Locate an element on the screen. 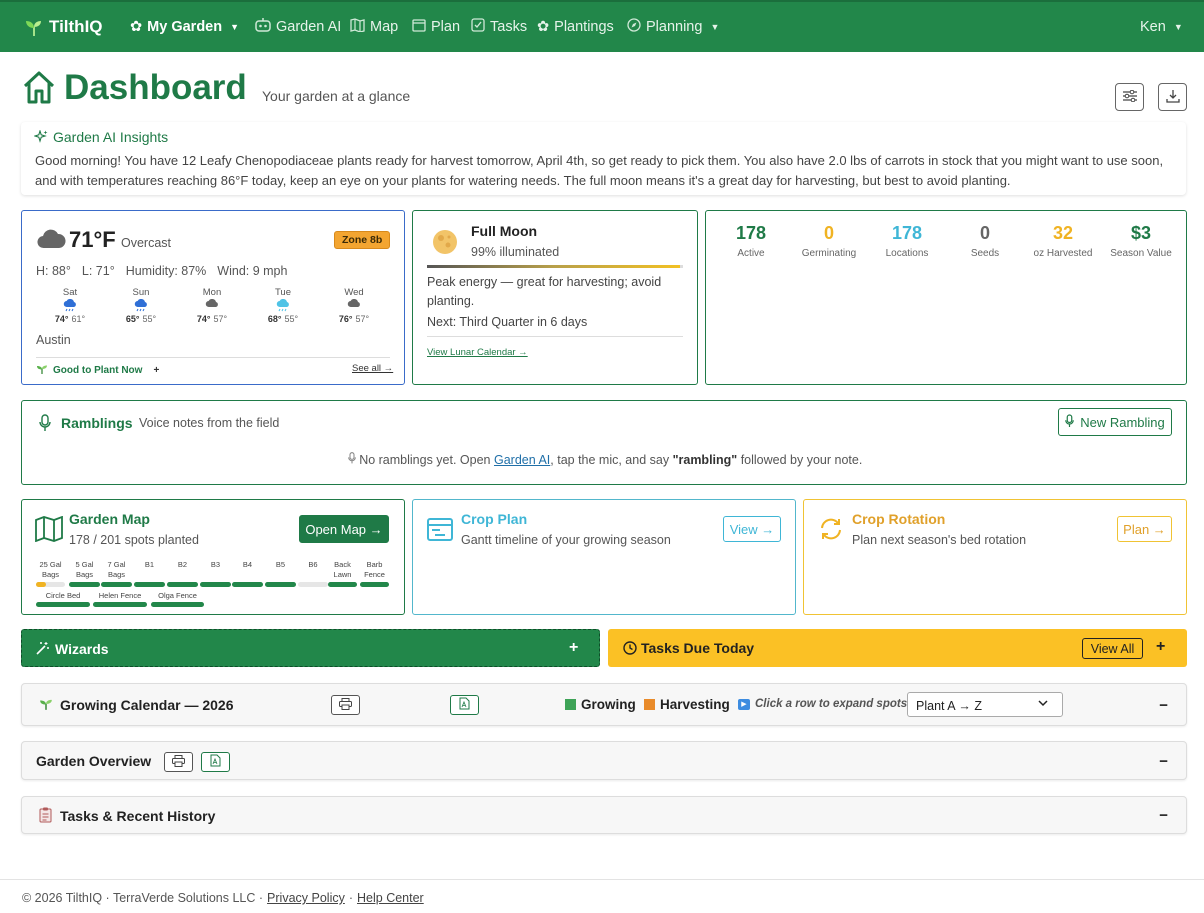 The height and width of the screenshot is (913, 1204). tasks-due-expand: + is located at coordinates (1160, 647).